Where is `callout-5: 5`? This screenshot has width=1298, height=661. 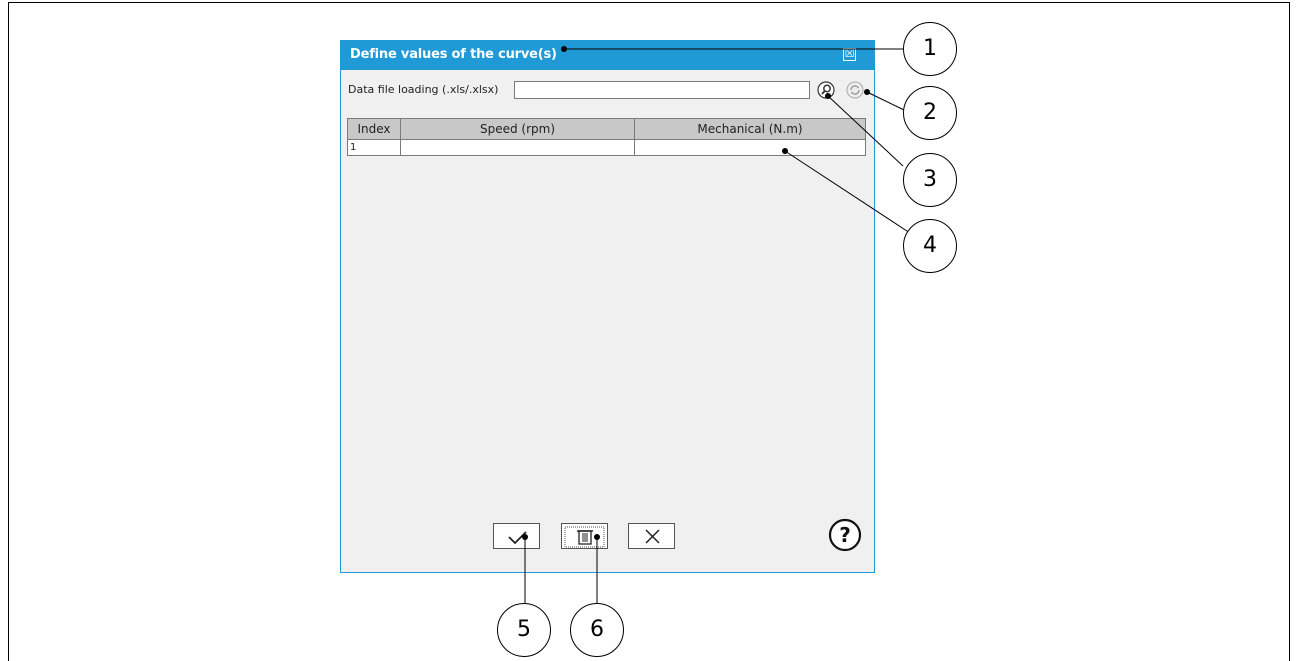 callout-5: 5 is located at coordinates (524, 630).